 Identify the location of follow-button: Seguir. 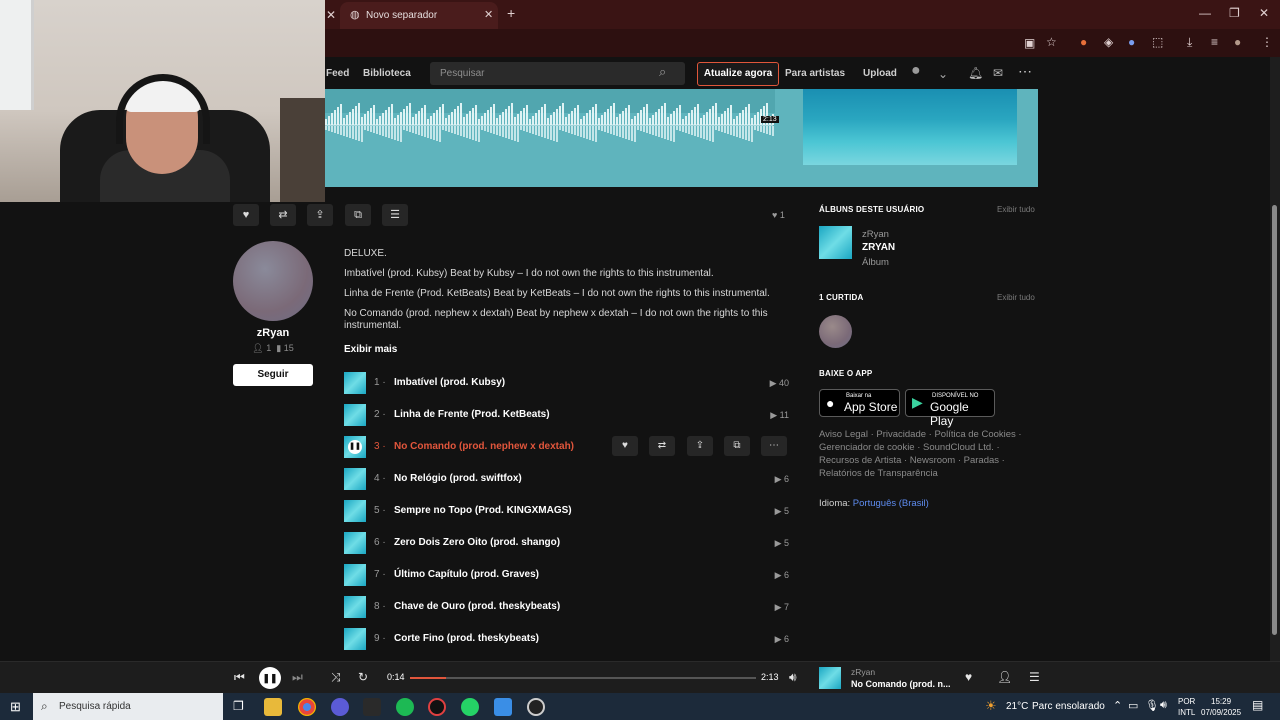
(273, 375).